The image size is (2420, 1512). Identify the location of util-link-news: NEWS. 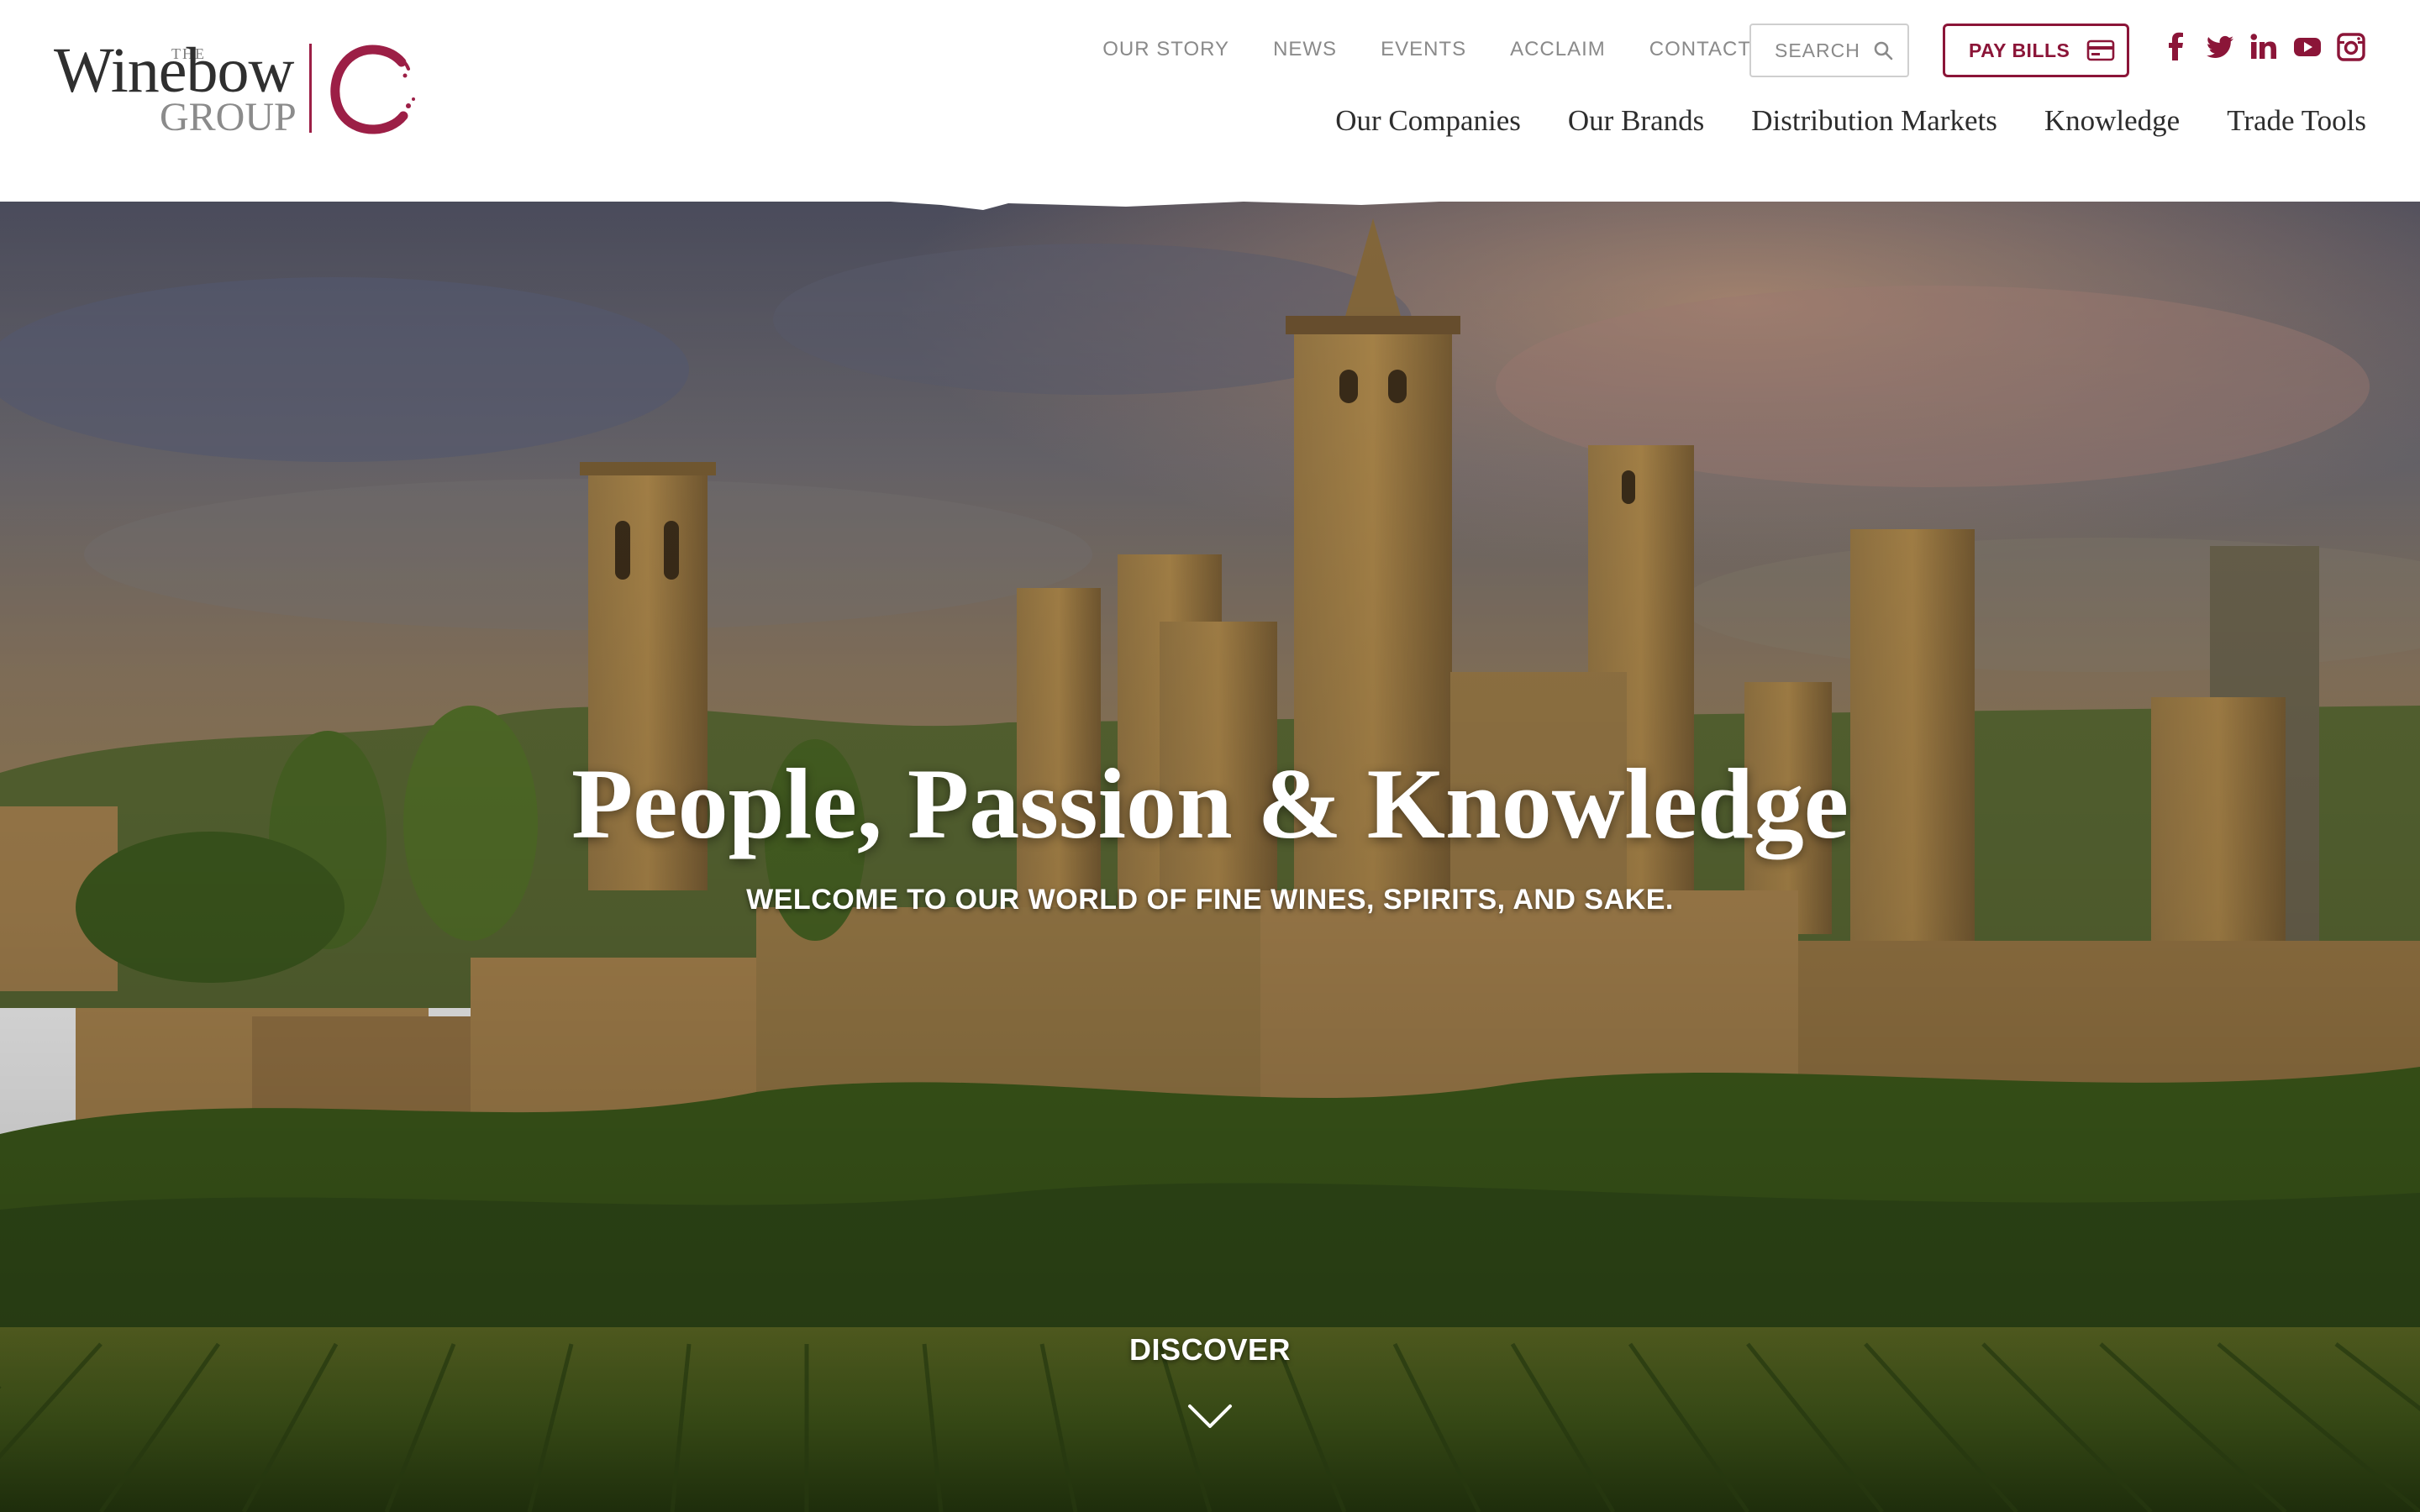
(1305, 49).